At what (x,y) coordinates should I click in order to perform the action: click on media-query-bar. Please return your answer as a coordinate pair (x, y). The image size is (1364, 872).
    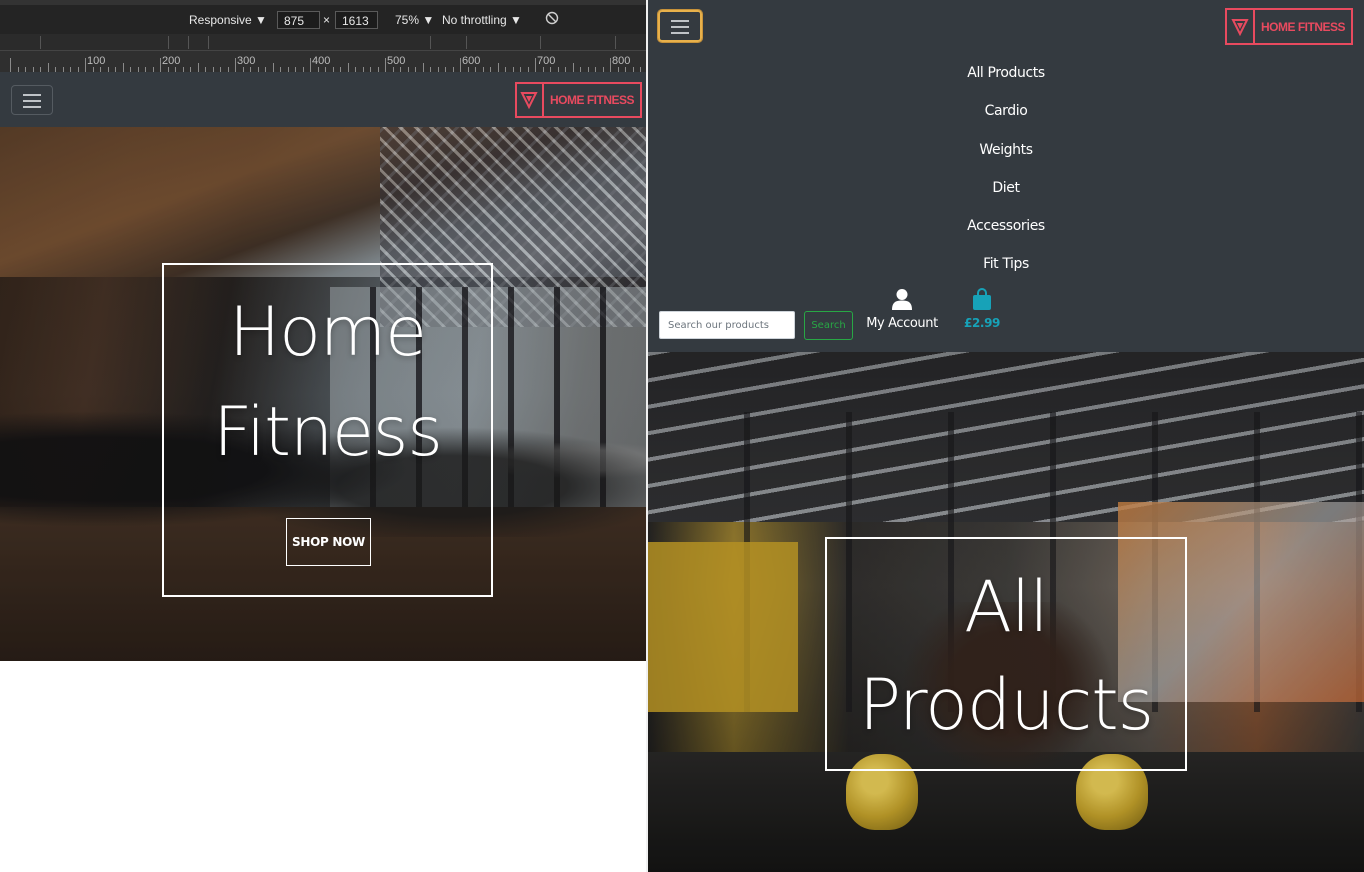
    Looking at the image, I should click on (324, 42).